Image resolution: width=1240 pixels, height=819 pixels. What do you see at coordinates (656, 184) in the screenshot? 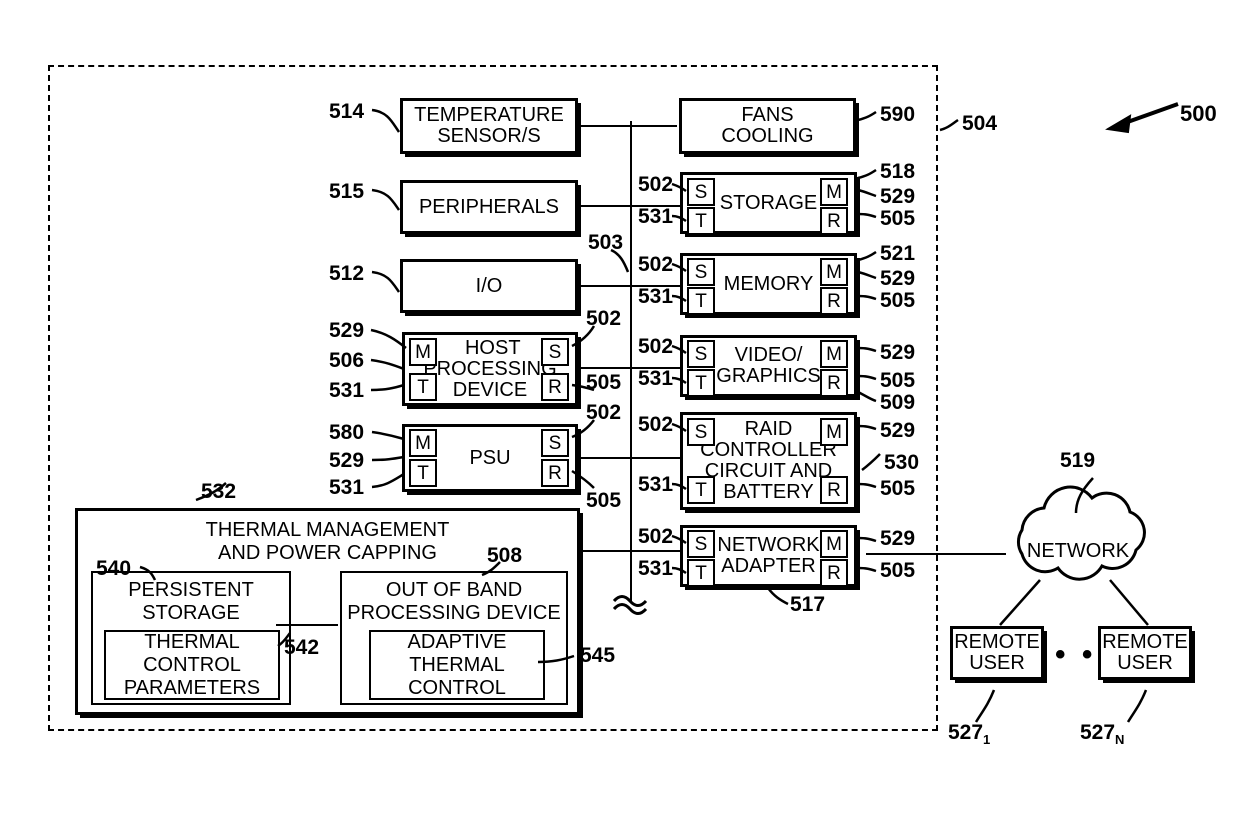
I see `ref-502-storage: 502` at bounding box center [656, 184].